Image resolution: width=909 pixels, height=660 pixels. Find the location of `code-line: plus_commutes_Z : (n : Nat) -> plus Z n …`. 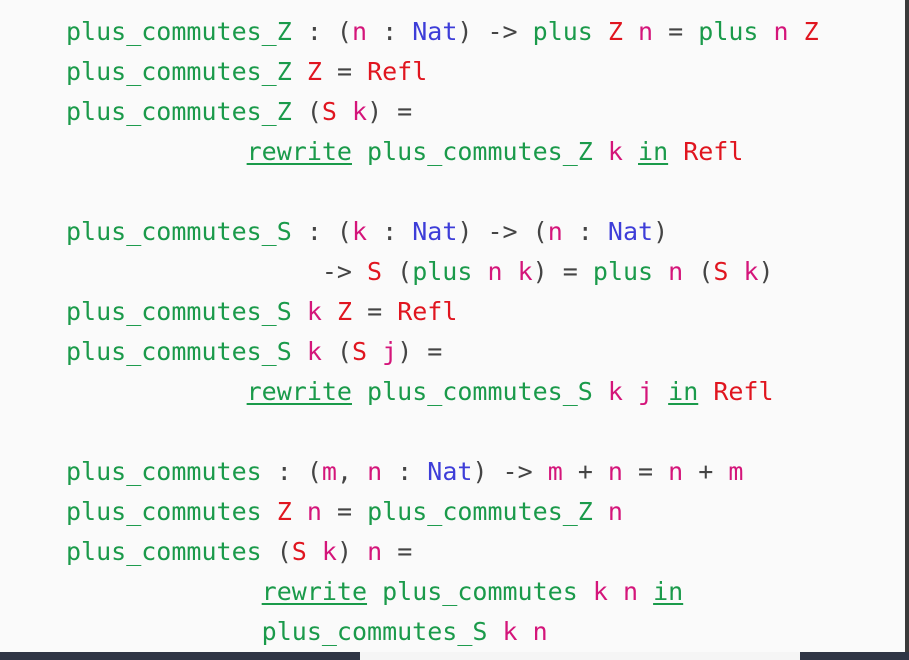

code-line: plus_commutes_Z : (n : Nat) -> plus Z n … is located at coordinates (442, 32).